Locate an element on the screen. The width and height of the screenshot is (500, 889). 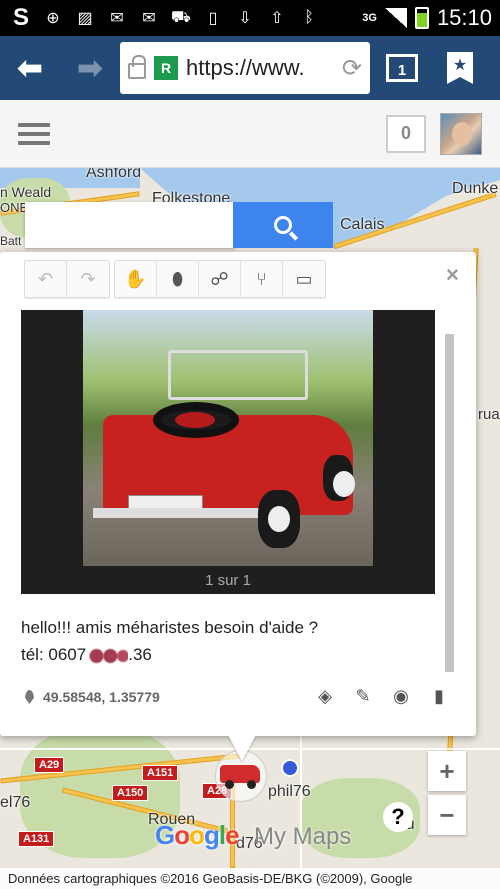
site-favicon: R is located at coordinates (166, 68).